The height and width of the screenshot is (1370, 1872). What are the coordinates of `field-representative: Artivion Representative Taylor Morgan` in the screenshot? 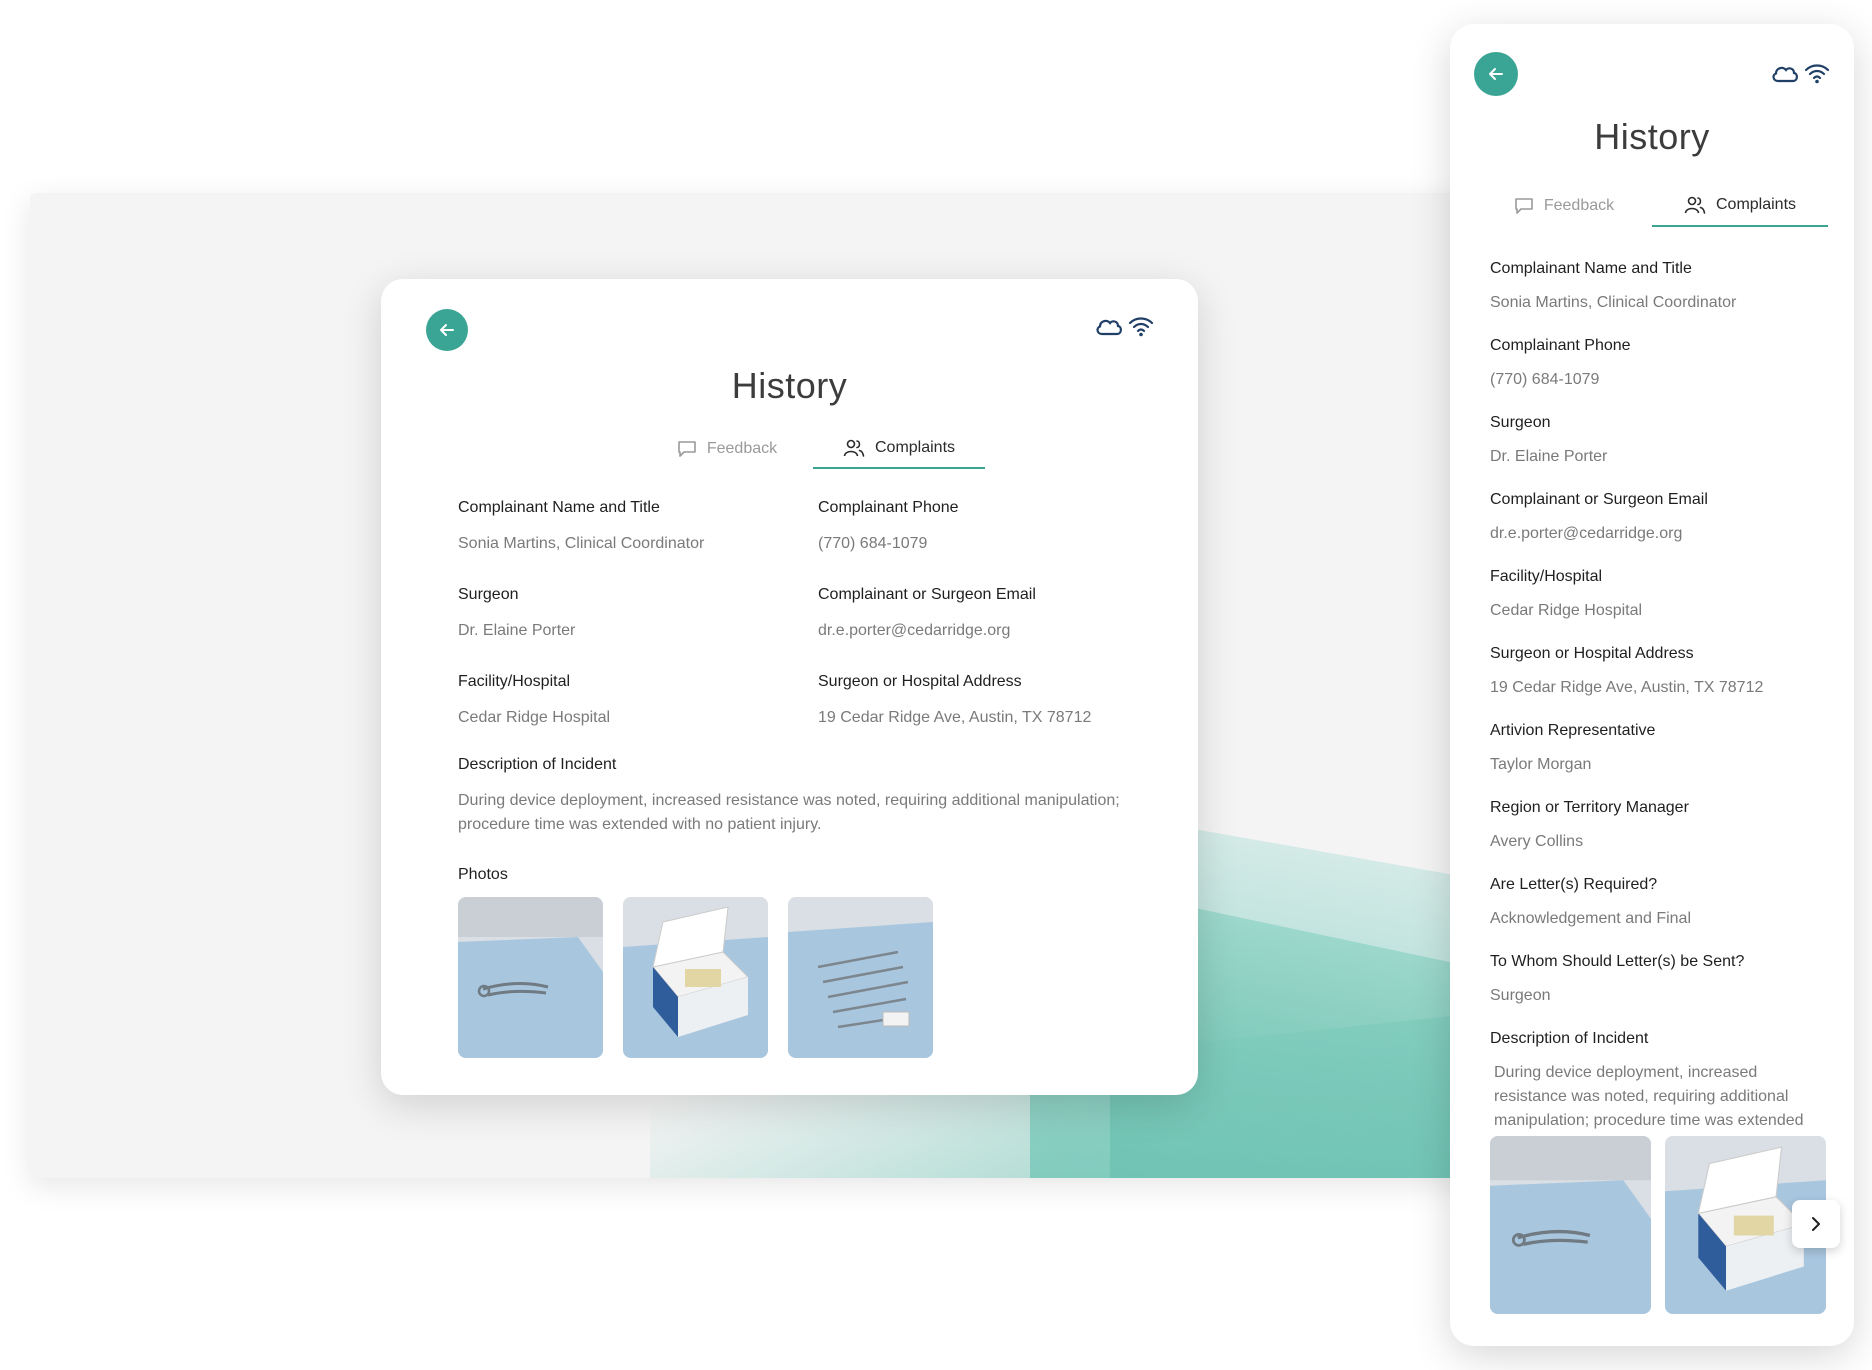 It's located at (1660, 749).